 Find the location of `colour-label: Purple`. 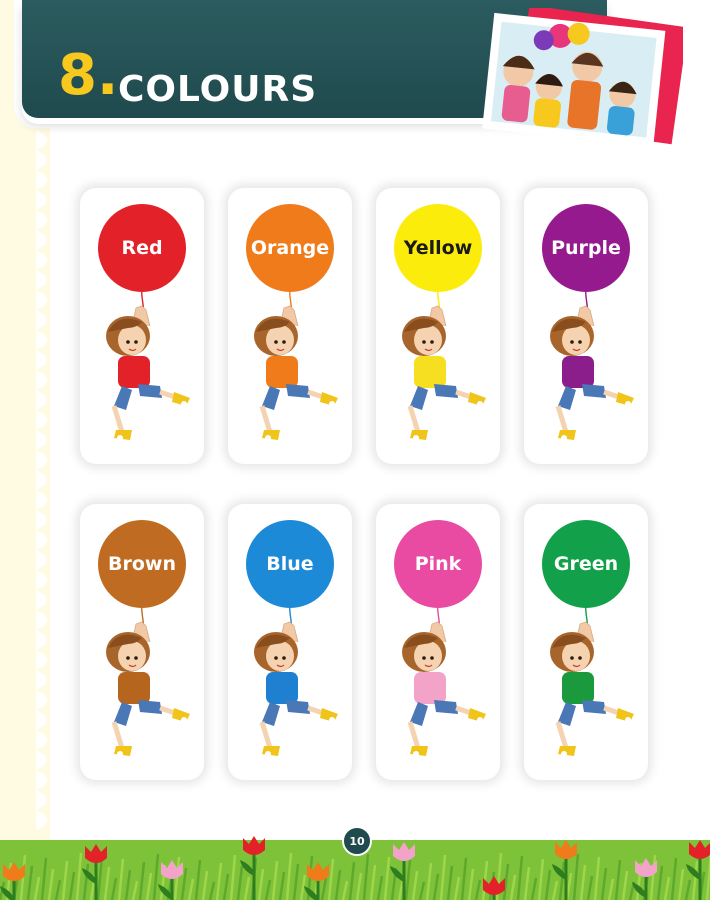

colour-label: Purple is located at coordinates (586, 248).